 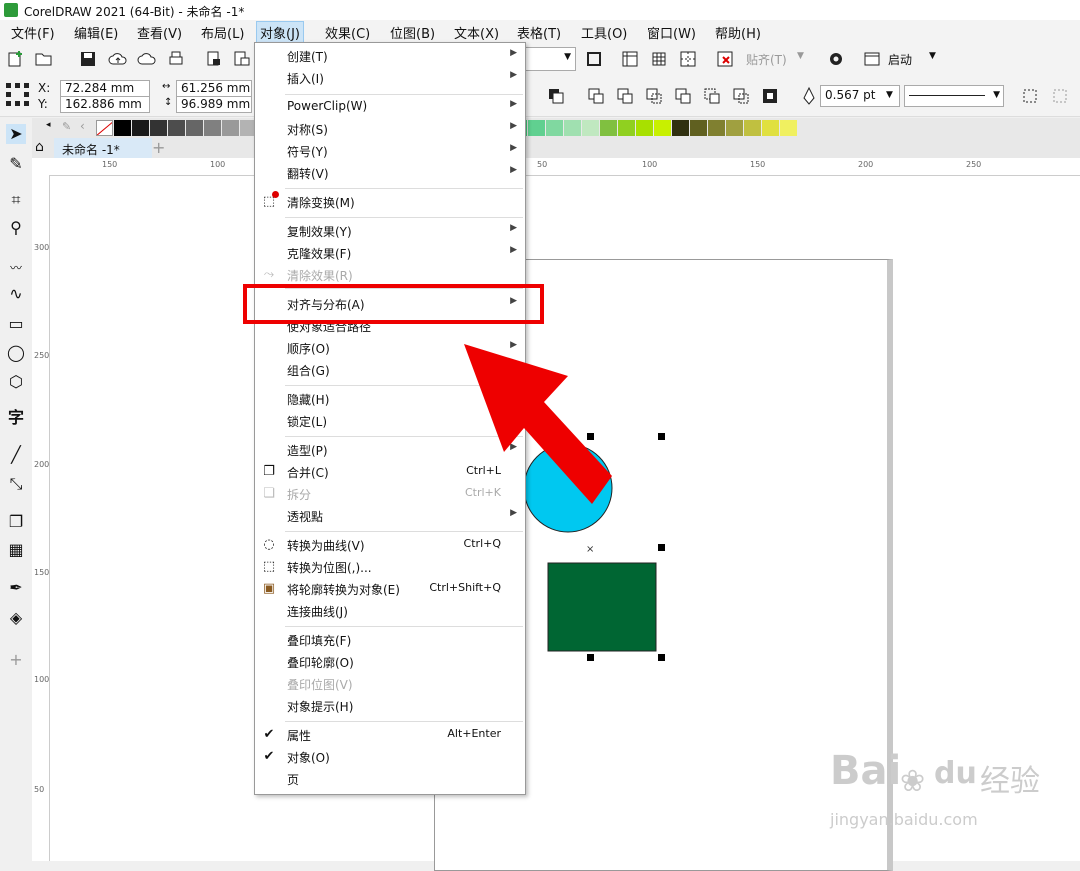 What do you see at coordinates (683, 96) in the screenshot?
I see `simplify-icon` at bounding box center [683, 96].